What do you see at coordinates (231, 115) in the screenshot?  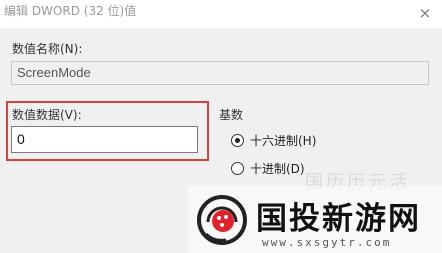 I see `base-group-label: 基数` at bounding box center [231, 115].